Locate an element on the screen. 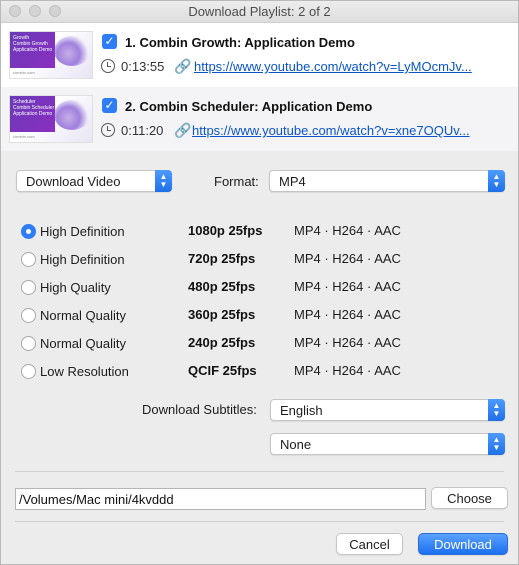  choose-button: Choose is located at coordinates (469, 498).